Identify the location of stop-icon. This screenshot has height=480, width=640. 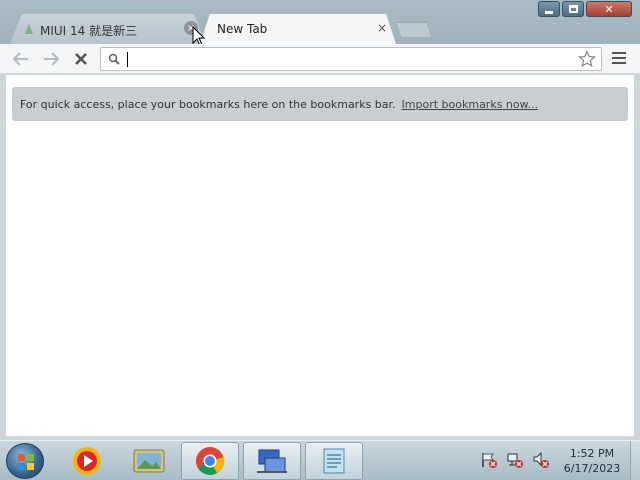
(81, 59).